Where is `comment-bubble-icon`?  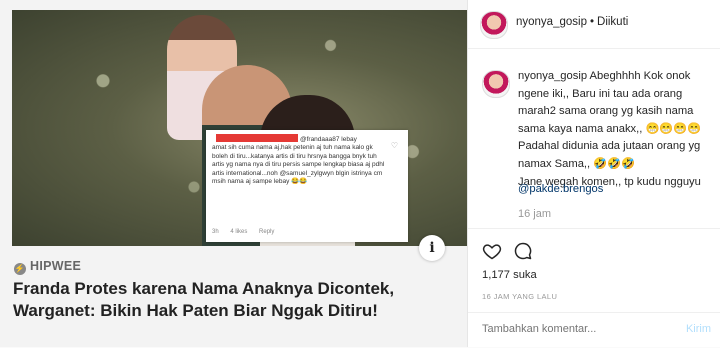
comment-bubble-icon is located at coordinates (523, 251).